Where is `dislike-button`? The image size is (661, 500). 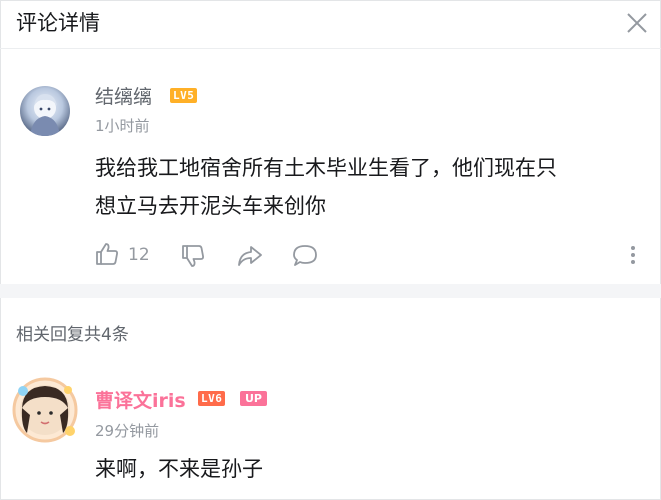 dislike-button is located at coordinates (193, 258).